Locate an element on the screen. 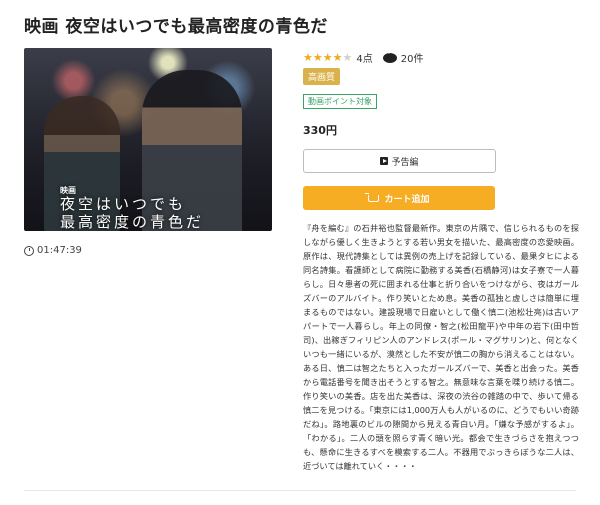 The image size is (600, 505). rating-row: ★★★★★ 4点 20件 is located at coordinates (363, 58).